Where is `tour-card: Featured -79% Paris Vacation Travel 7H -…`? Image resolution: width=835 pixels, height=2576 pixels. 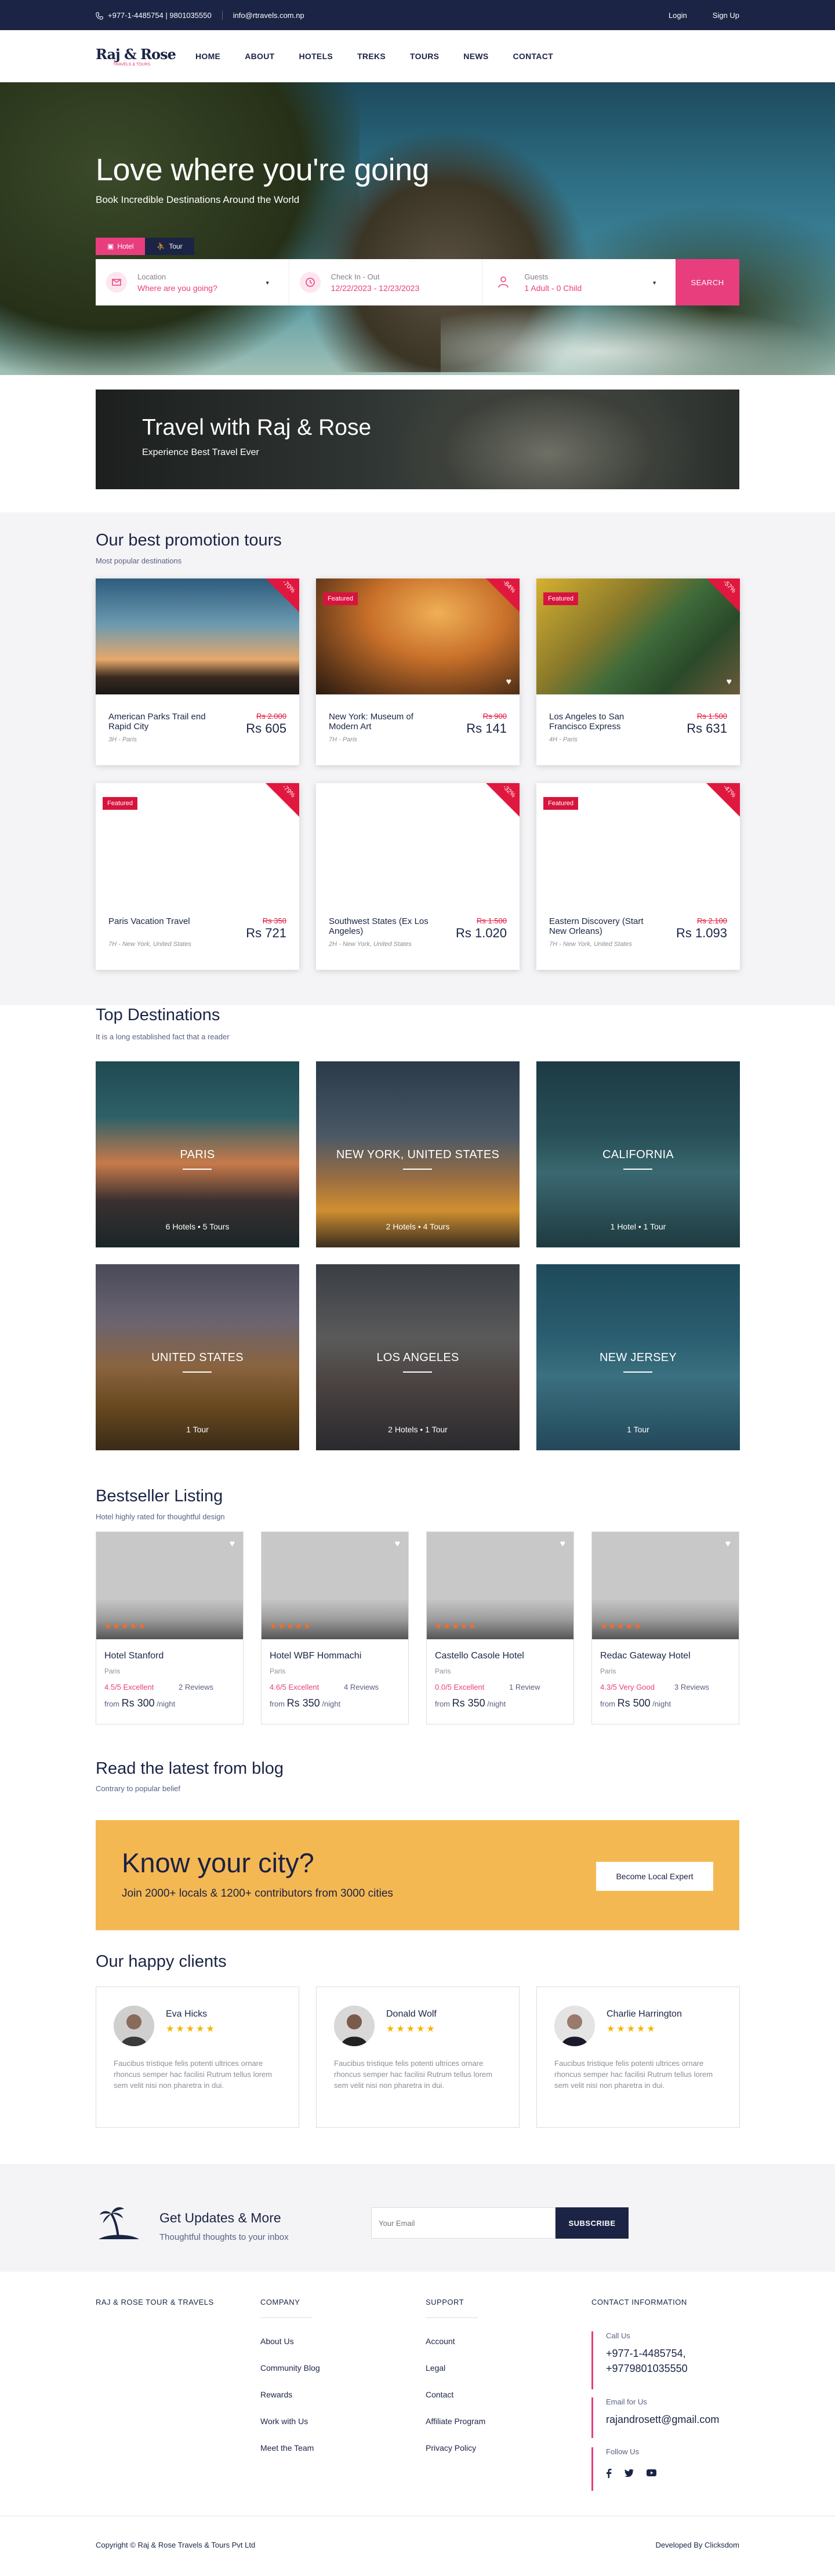 tour-card: Featured -79% Paris Vacation Travel 7H -… is located at coordinates (198, 876).